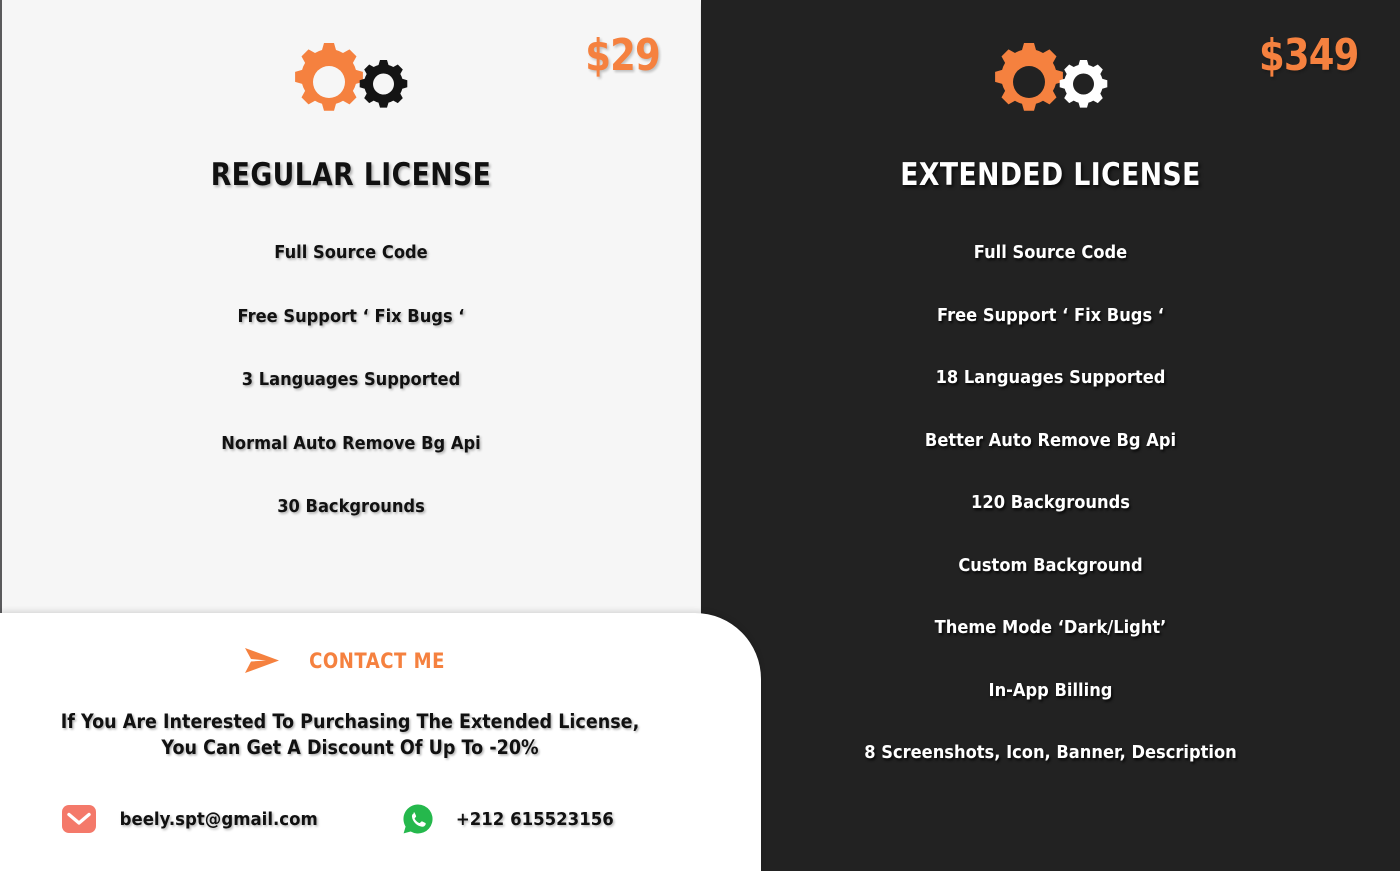 The width and height of the screenshot is (1400, 871). What do you see at coordinates (261, 660) in the screenshot?
I see `send-icon` at bounding box center [261, 660].